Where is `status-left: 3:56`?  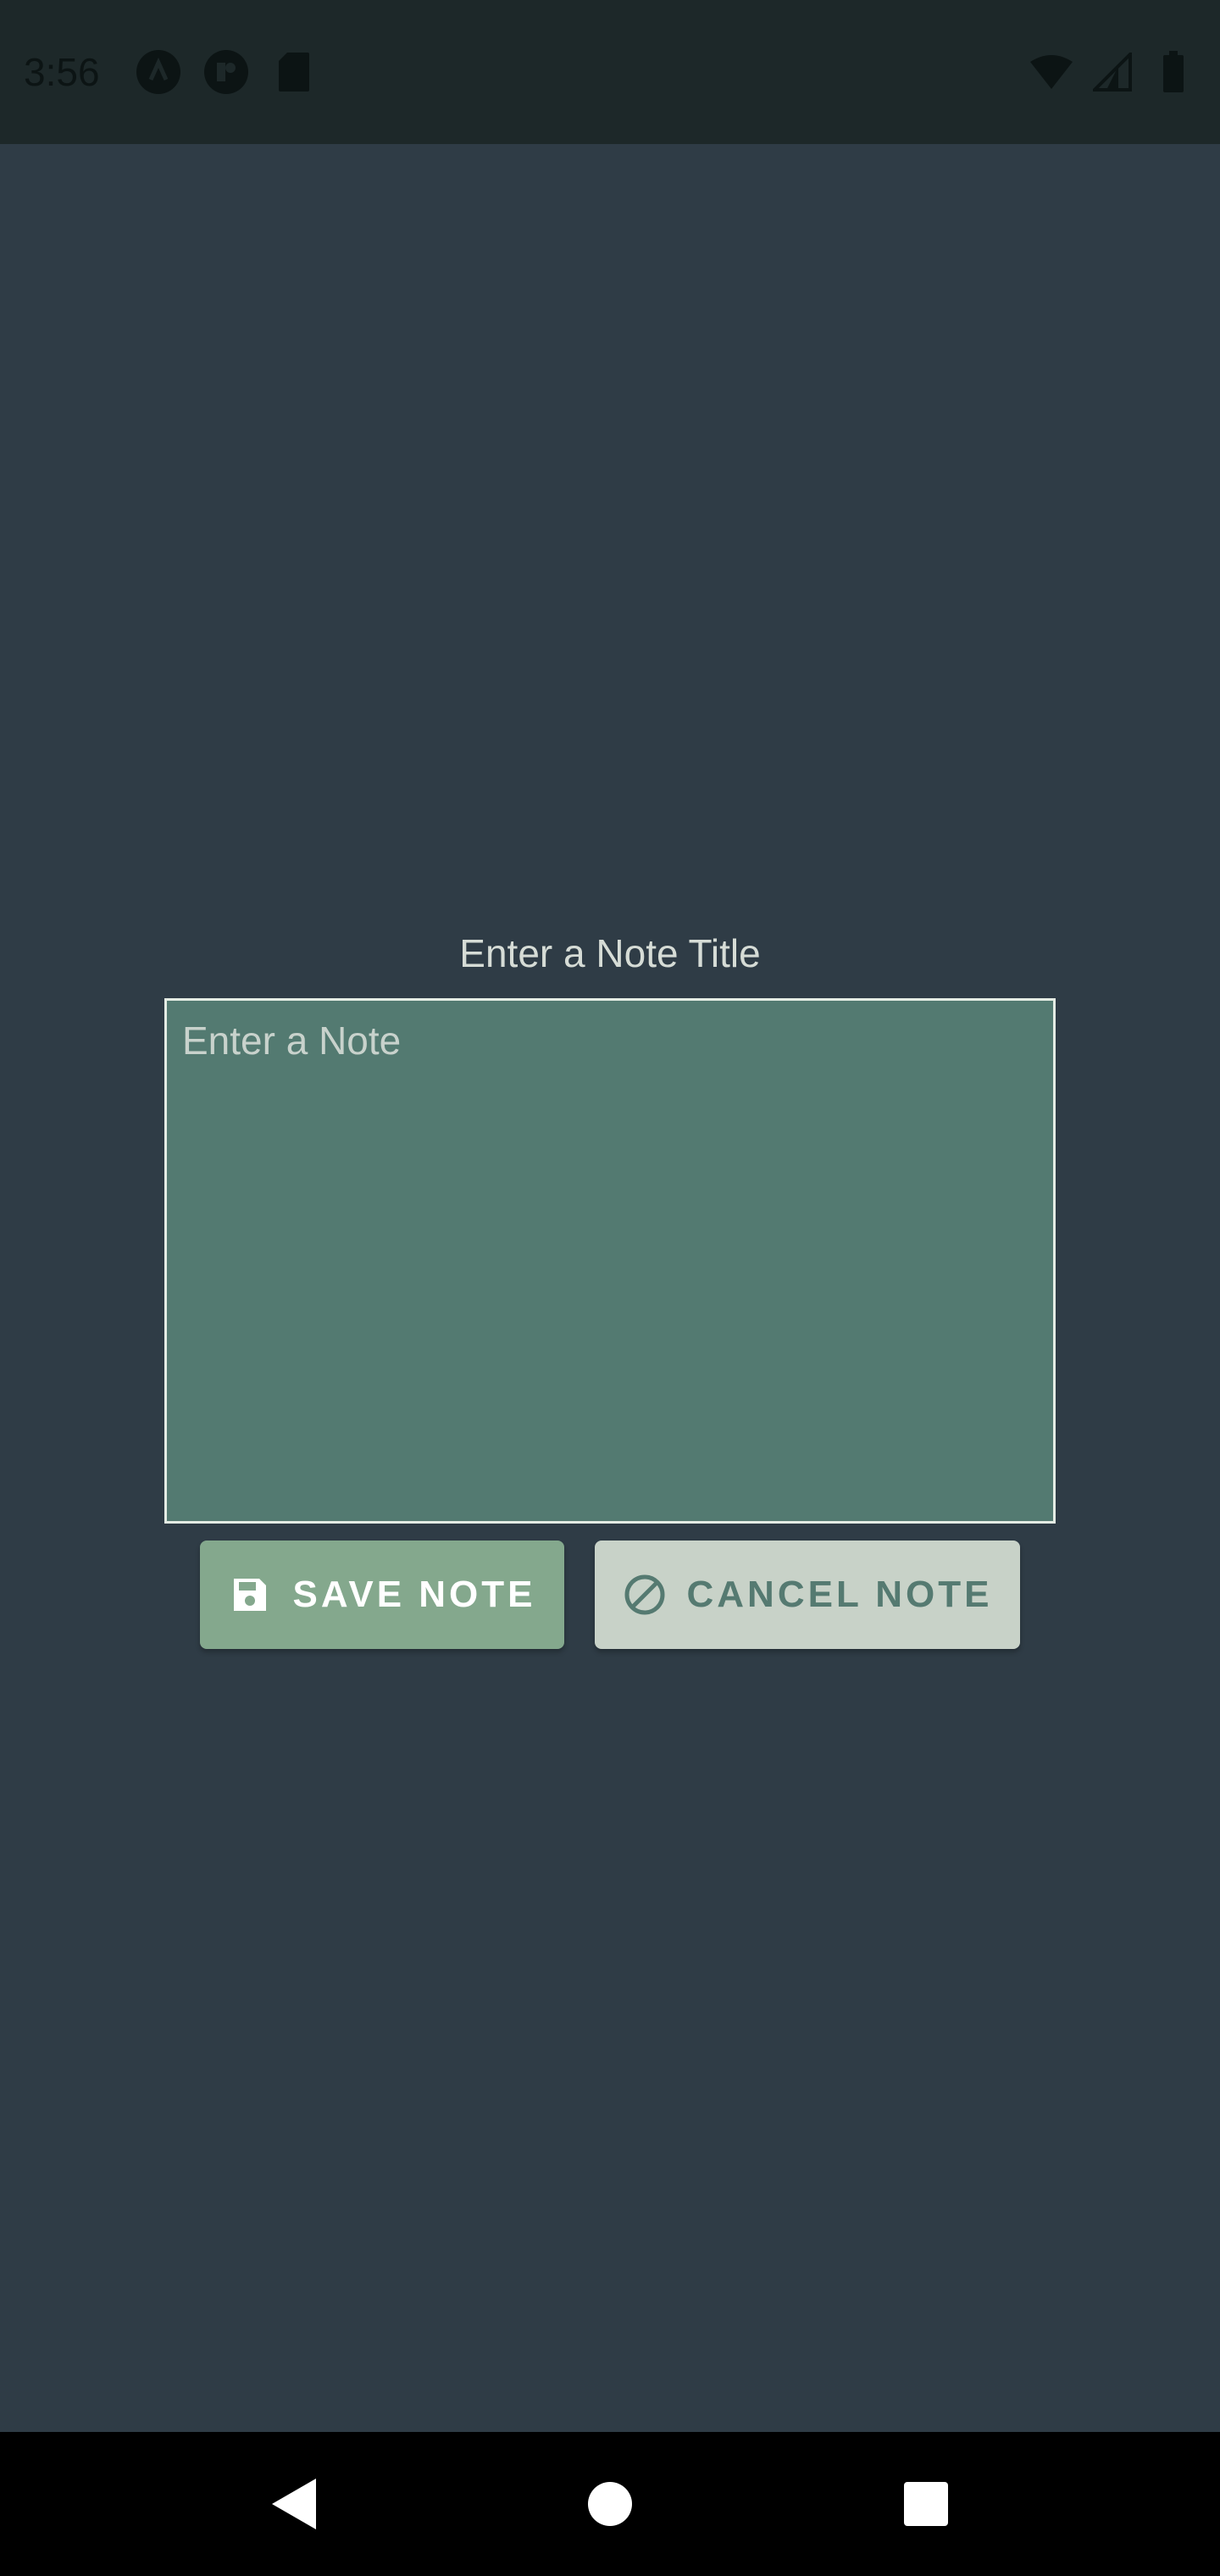 status-left: 3:56 is located at coordinates (170, 72).